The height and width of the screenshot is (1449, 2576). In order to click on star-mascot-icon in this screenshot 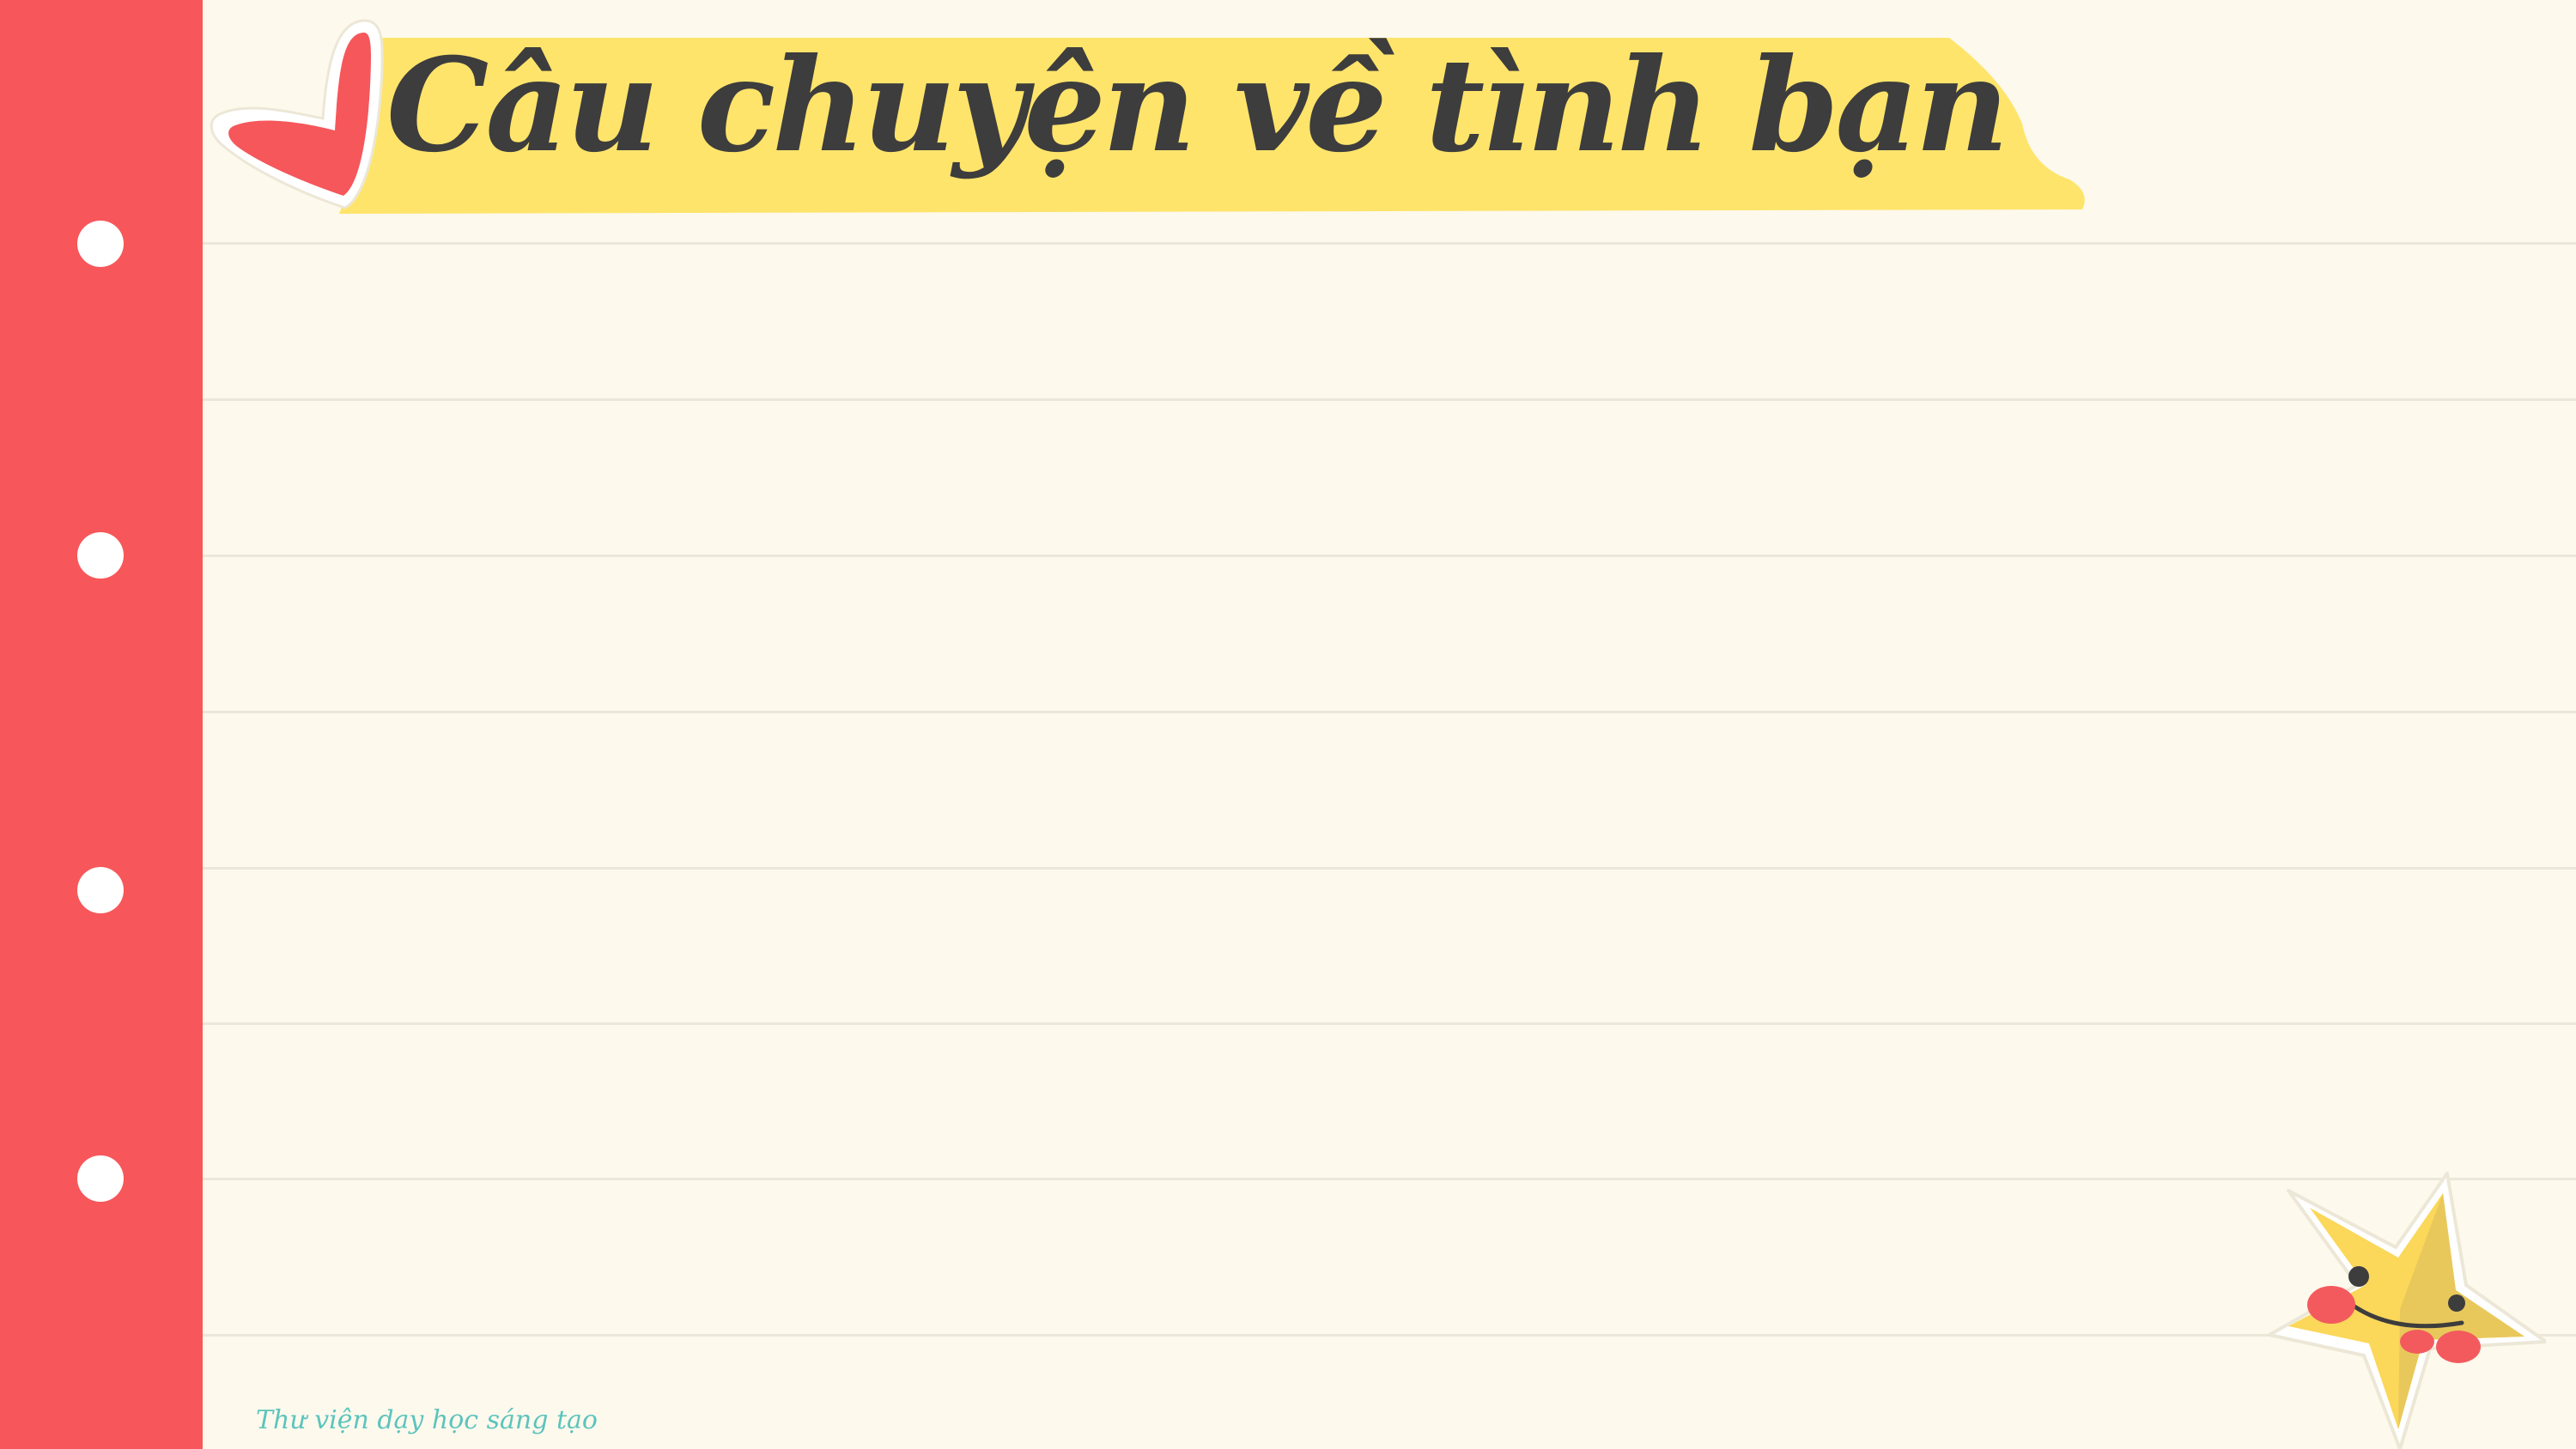, I will do `click(2407, 1310)`.